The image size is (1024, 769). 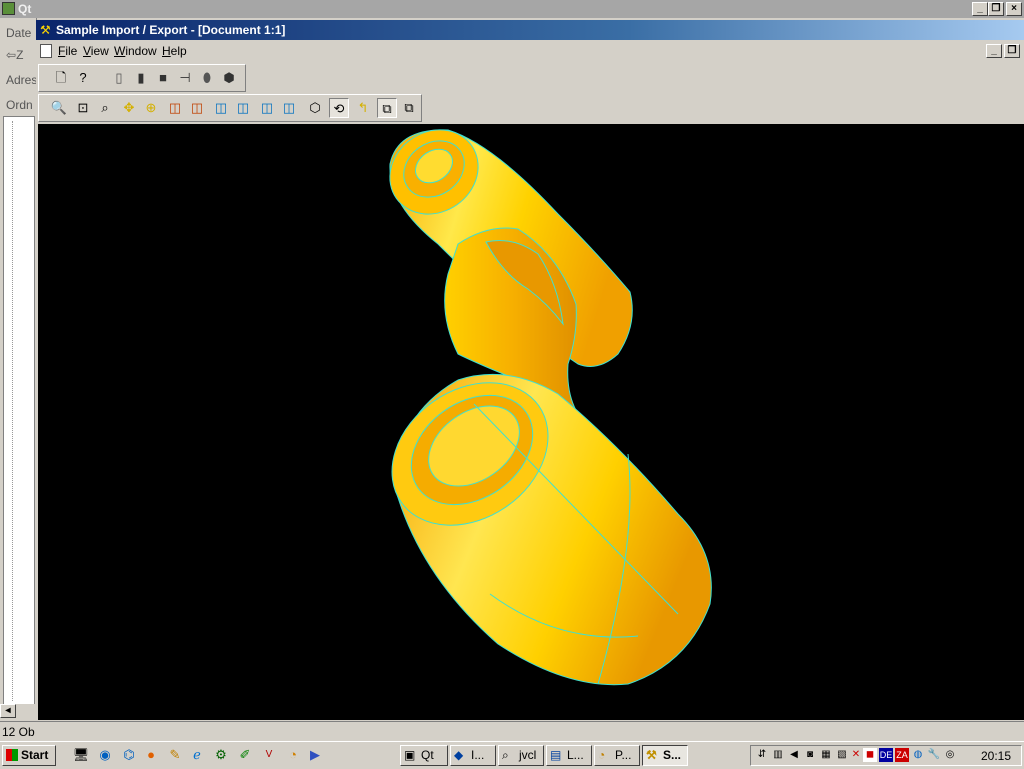 I want to click on clock-app-icon: ◔, so click(x=293, y=755).